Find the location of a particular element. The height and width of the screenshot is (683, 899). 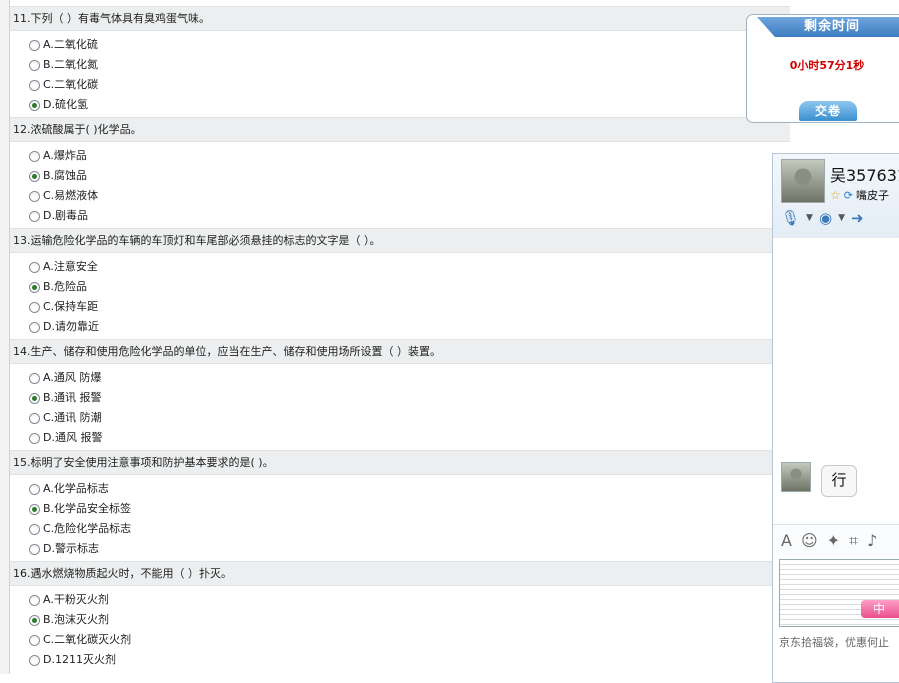

answer-option: D.硫化氢 is located at coordinates (409, 105).